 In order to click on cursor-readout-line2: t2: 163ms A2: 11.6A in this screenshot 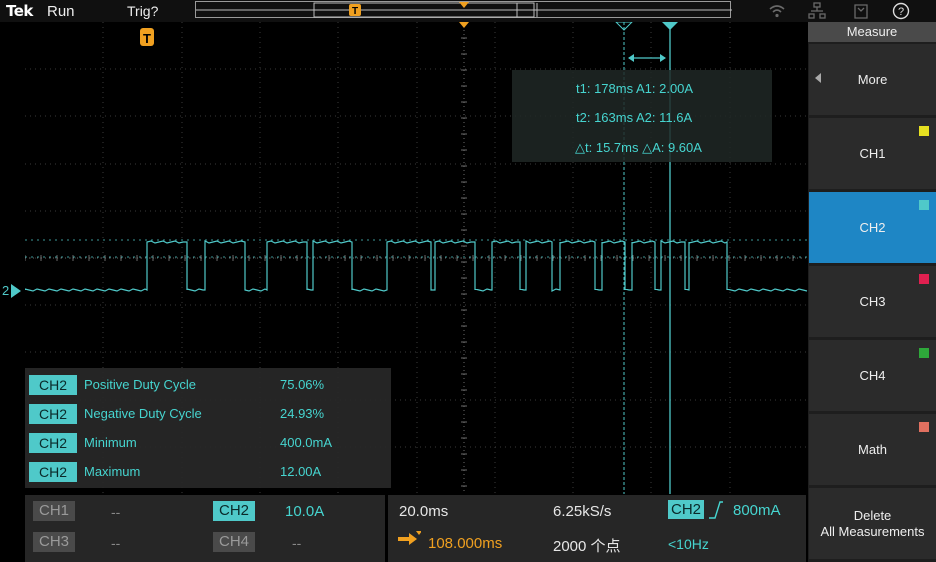, I will do `click(634, 117)`.